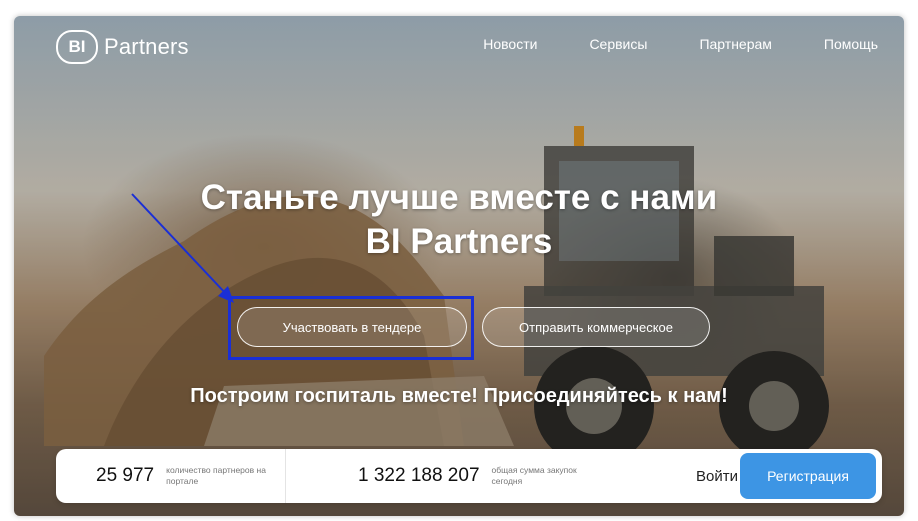  What do you see at coordinates (510, 44) in the screenshot?
I see `nav-news: Новости` at bounding box center [510, 44].